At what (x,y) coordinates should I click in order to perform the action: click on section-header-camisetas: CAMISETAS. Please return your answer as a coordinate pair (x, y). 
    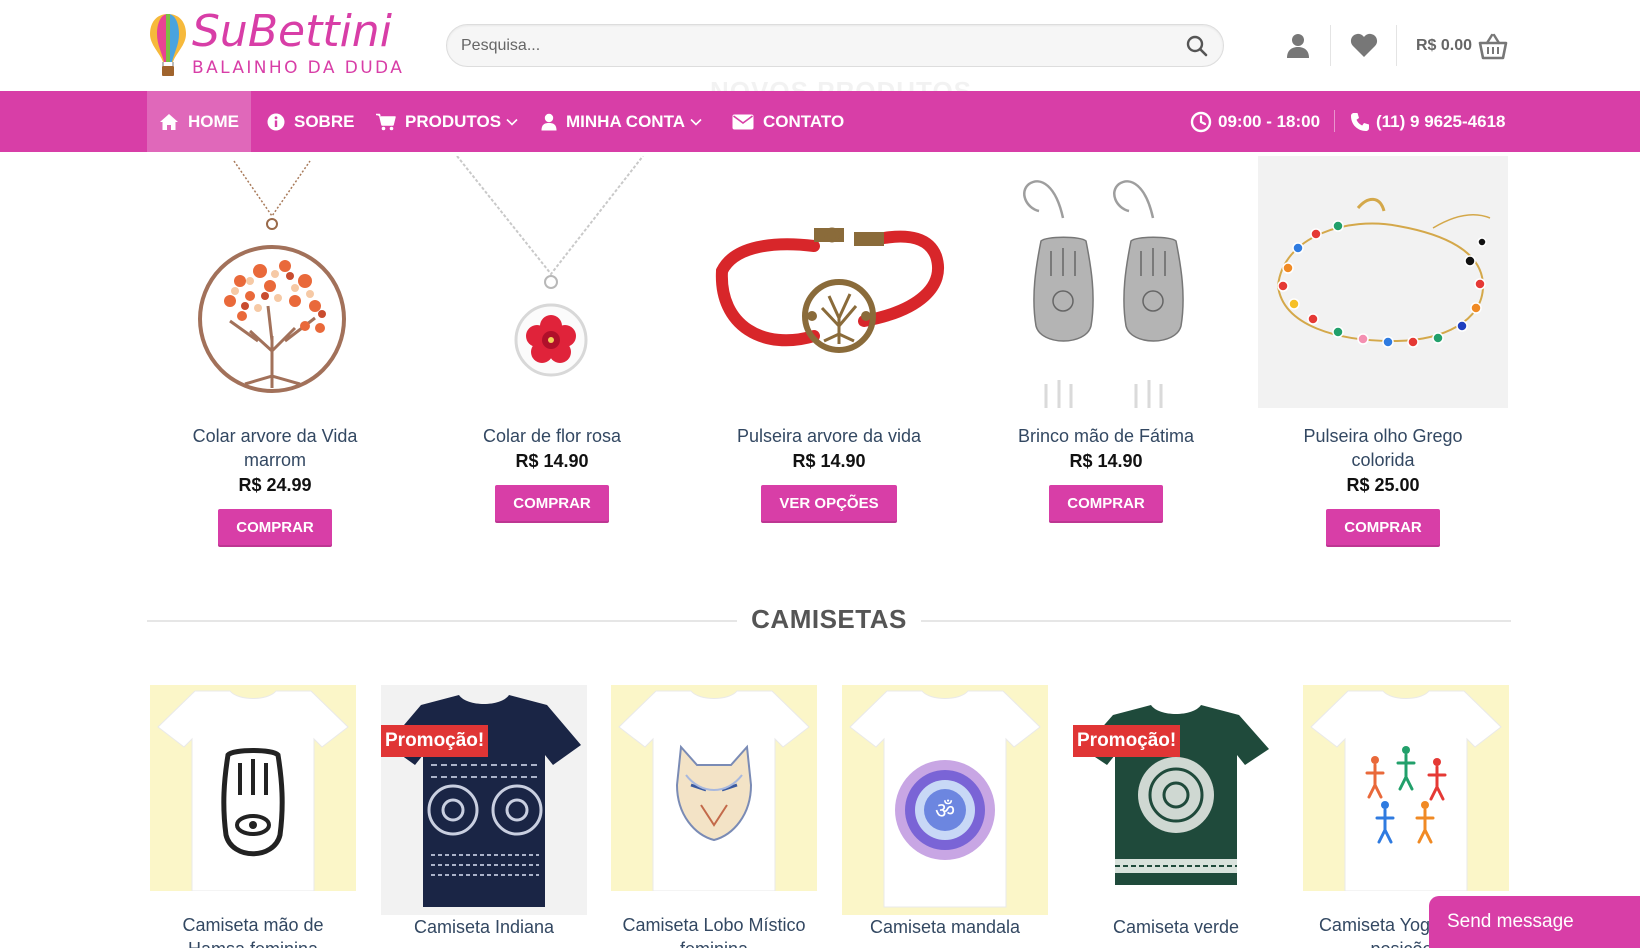
    Looking at the image, I should click on (829, 620).